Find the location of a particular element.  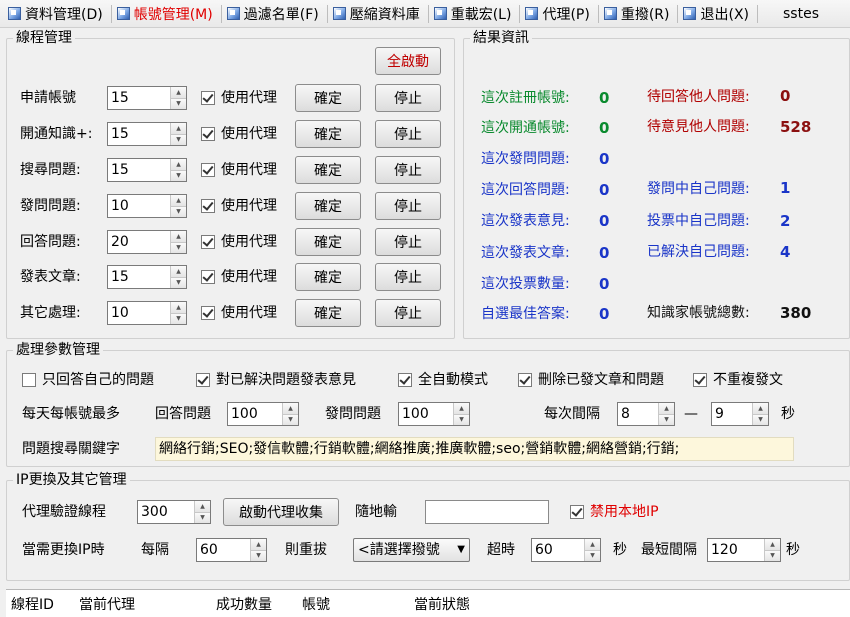

solved-self-value: 4 is located at coordinates (785, 252).